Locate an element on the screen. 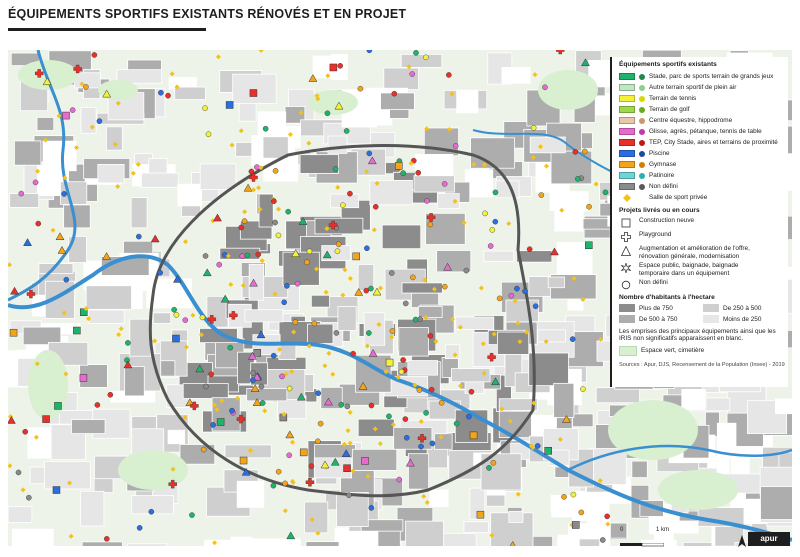 The height and width of the screenshot is (557, 800). legend-density-title: Nombre d'habitants à l'hectare is located at coordinates (667, 297).